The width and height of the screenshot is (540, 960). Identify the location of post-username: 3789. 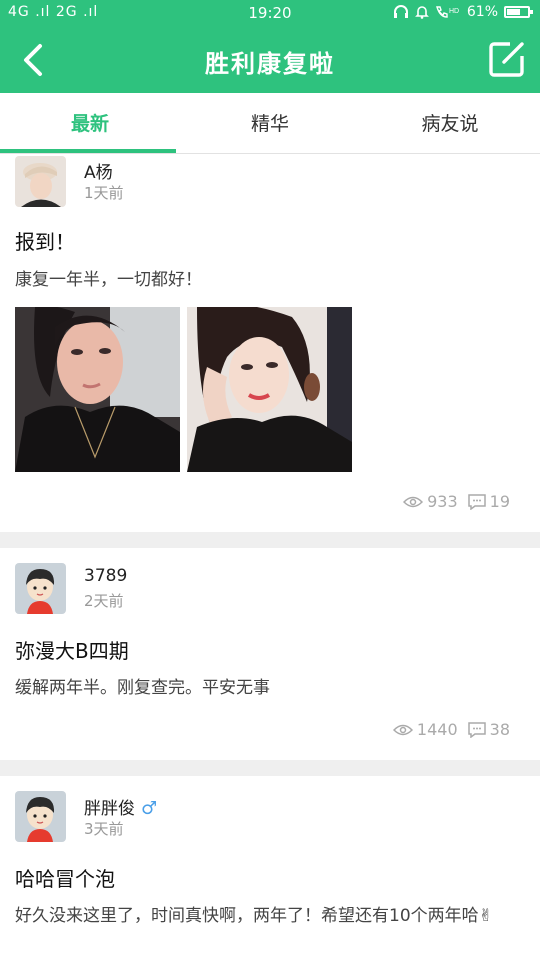
(105, 576).